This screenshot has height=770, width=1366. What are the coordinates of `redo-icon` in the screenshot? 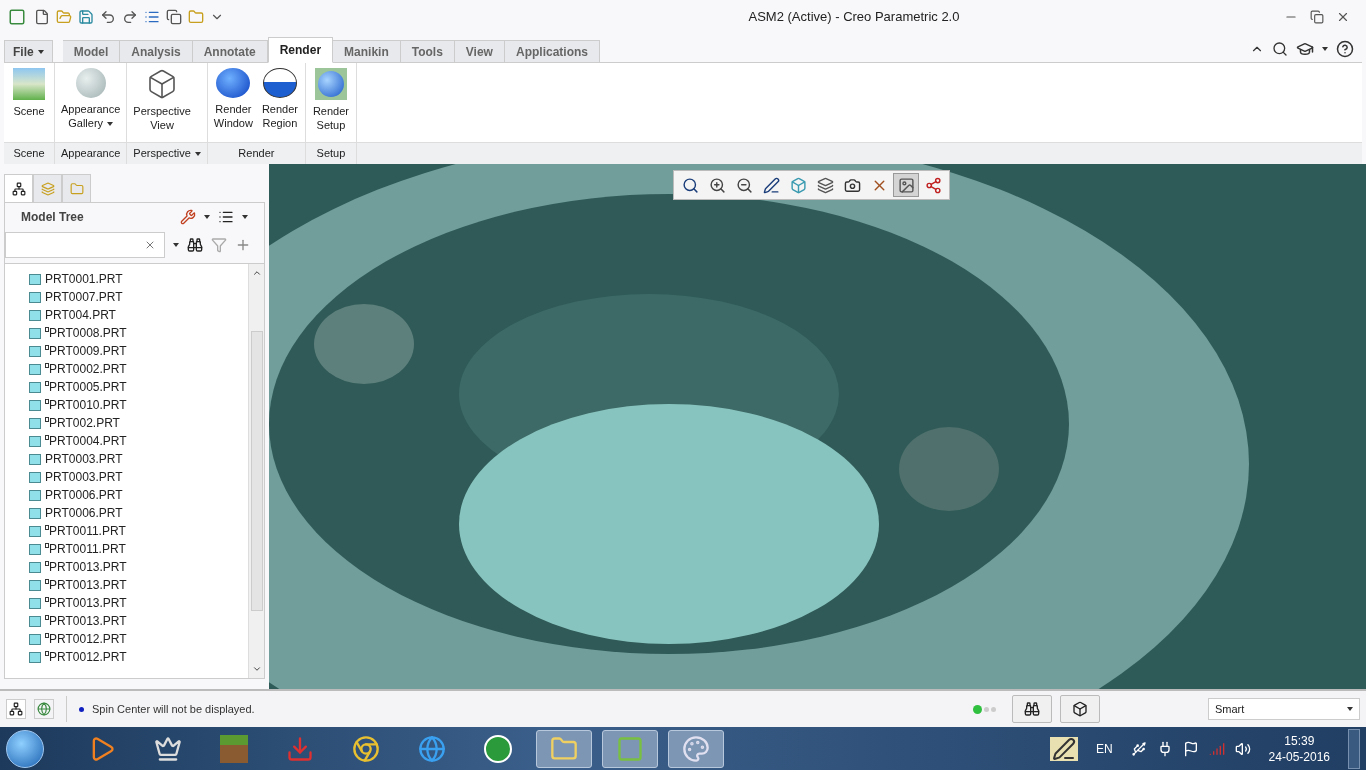 It's located at (130, 16).